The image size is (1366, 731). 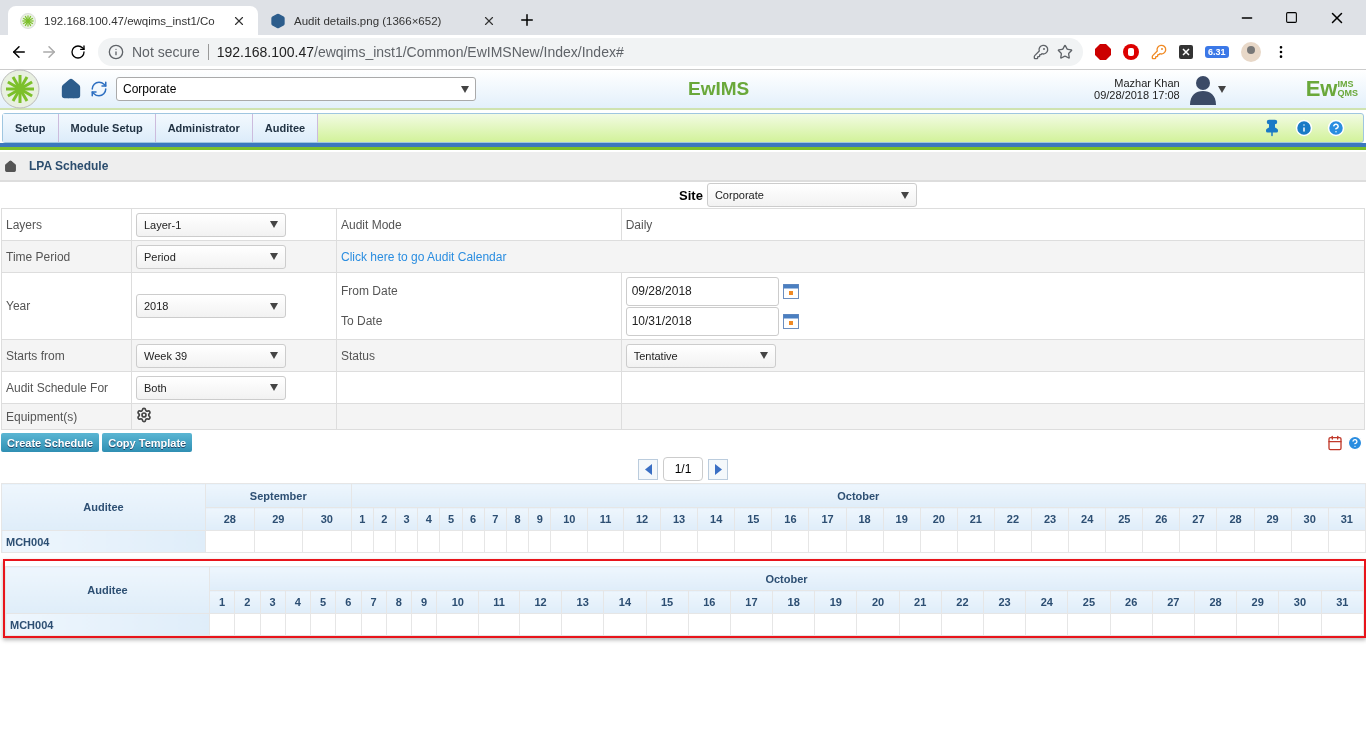 What do you see at coordinates (700, 355) in the screenshot?
I see `dropdown: Tentative` at bounding box center [700, 355].